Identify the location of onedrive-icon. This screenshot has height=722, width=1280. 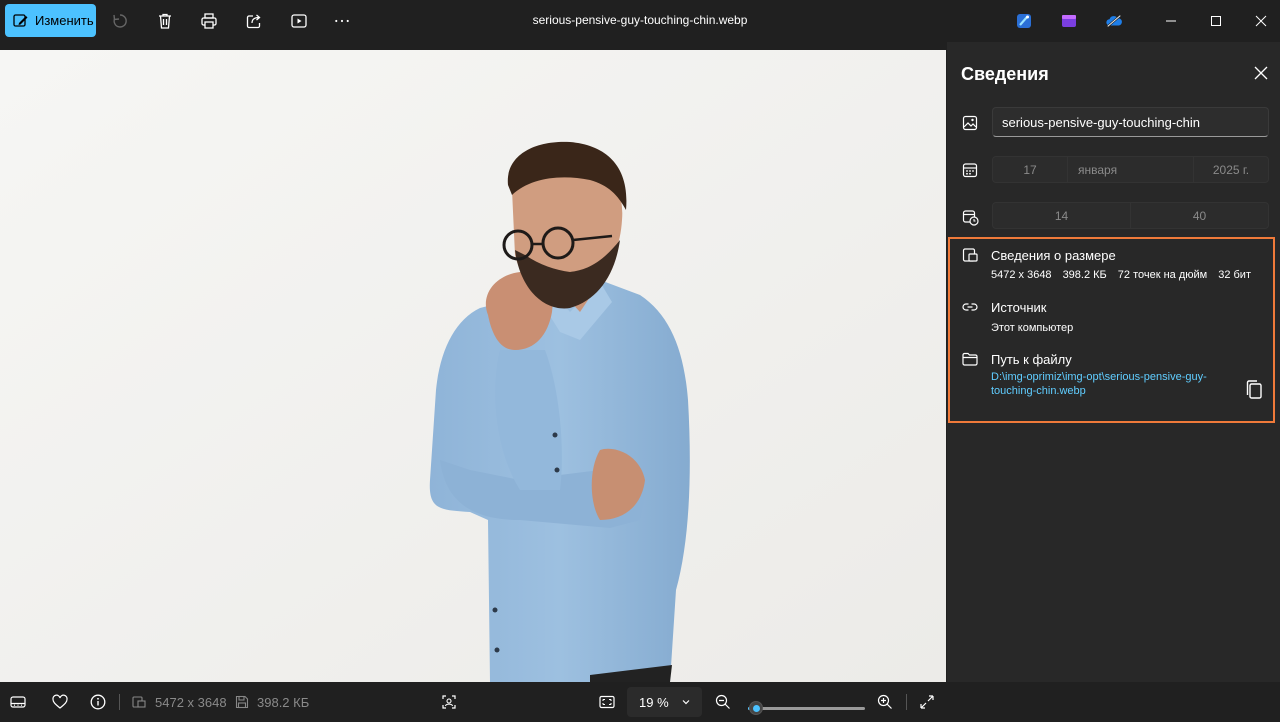
(1114, 21).